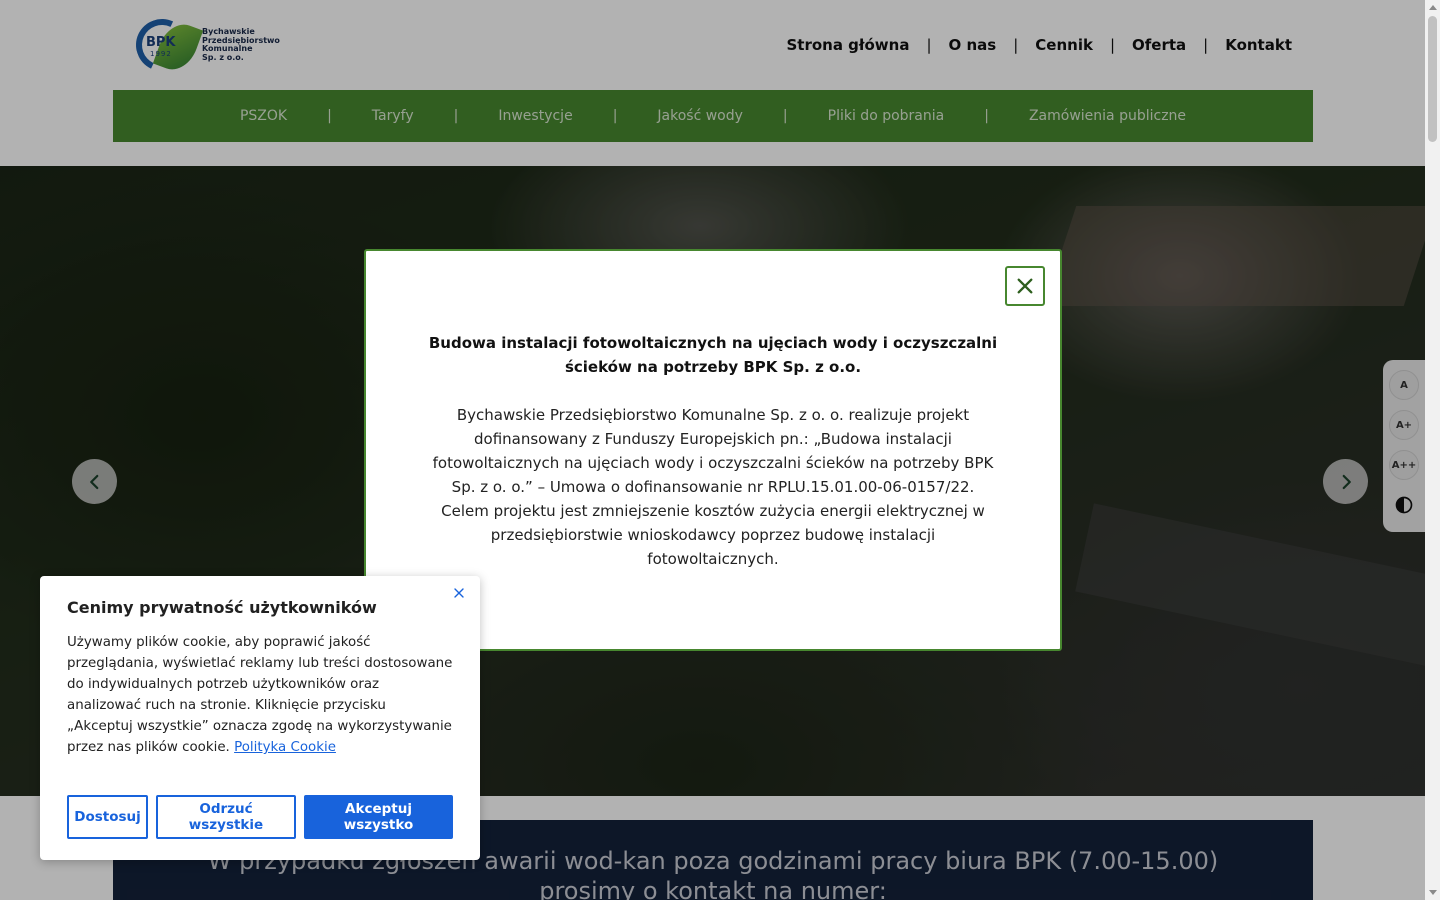 The width and height of the screenshot is (1440, 900). I want to click on modal-close-button, so click(1025, 286).